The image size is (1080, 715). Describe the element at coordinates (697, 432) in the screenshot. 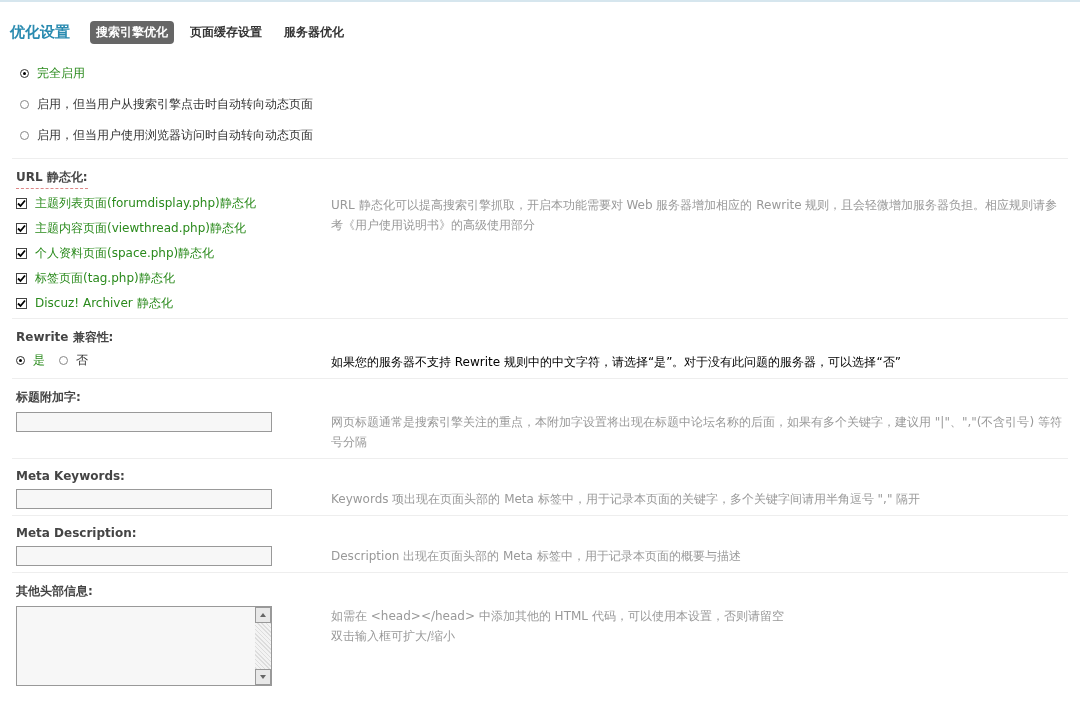

I see `help-text: 网页标题通常是搜索引擎关注的重点，本附加字设置将出现在标题中论坛名称的后面，如果有多个关键字，建议用 "|"、","(不含引号) 等符号分隔` at that location.